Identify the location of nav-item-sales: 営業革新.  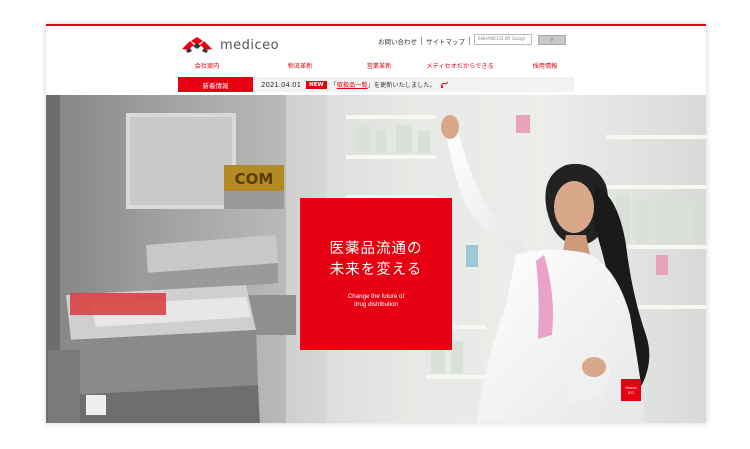
(379, 65).